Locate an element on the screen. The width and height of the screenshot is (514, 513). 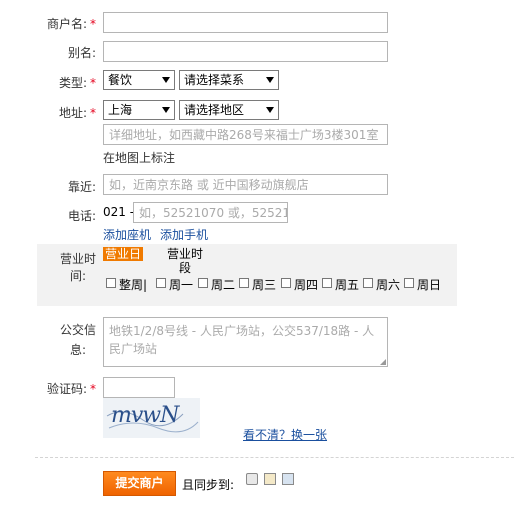
business-hours-panel is located at coordinates (247, 275).